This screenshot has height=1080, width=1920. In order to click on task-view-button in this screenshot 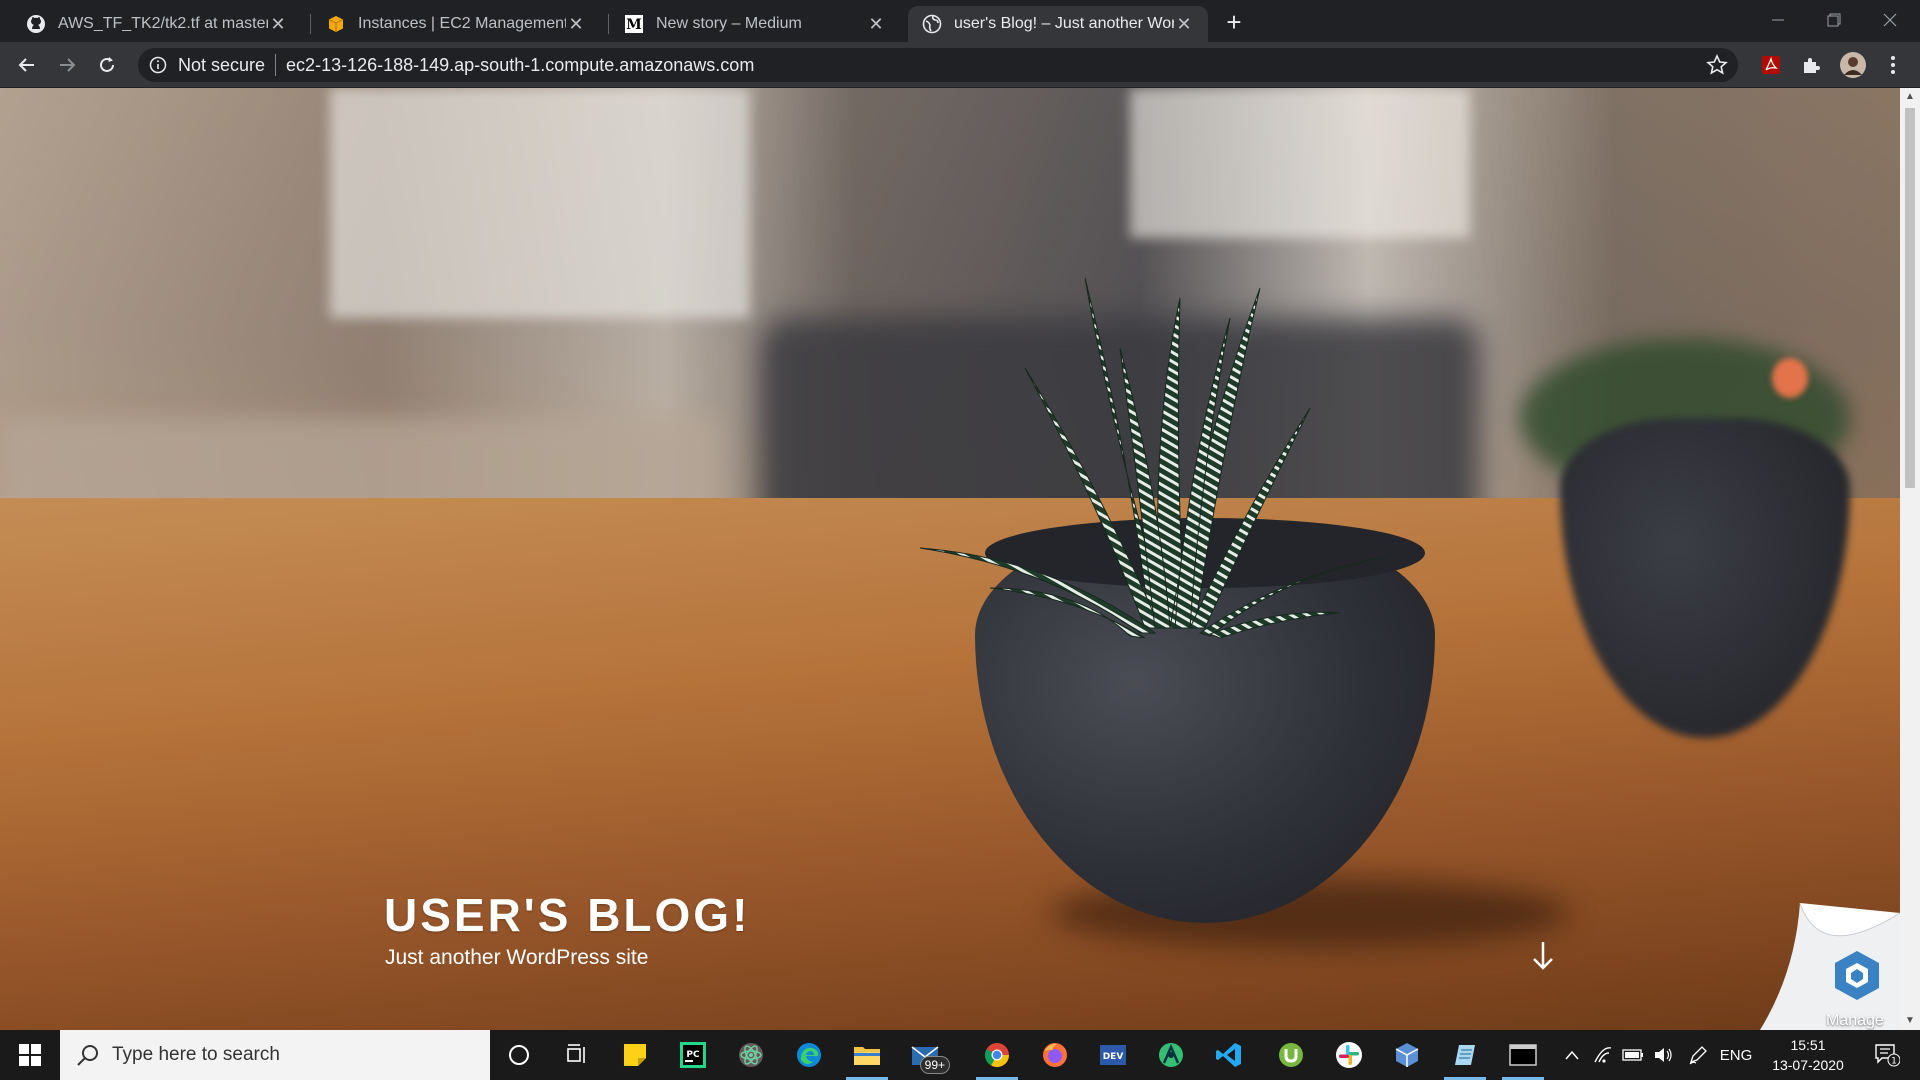, I will do `click(577, 1055)`.